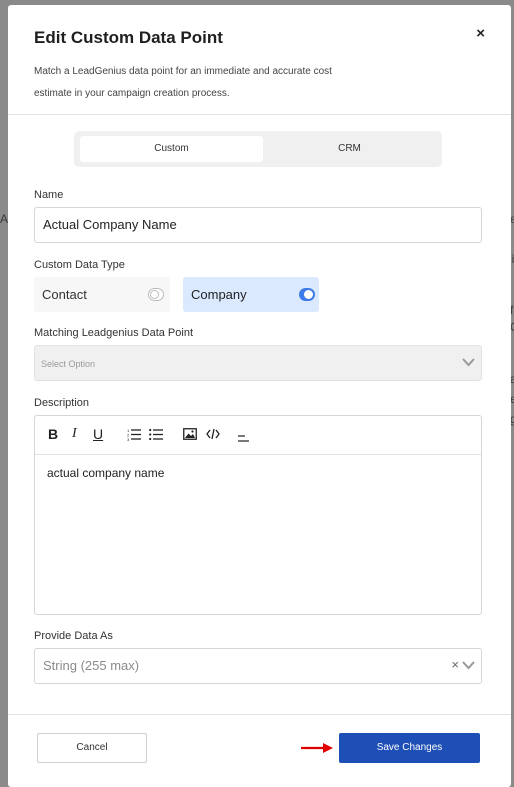  Describe the element at coordinates (73, 636) in the screenshot. I see `provide-data-as-label: Provide Data As` at that location.